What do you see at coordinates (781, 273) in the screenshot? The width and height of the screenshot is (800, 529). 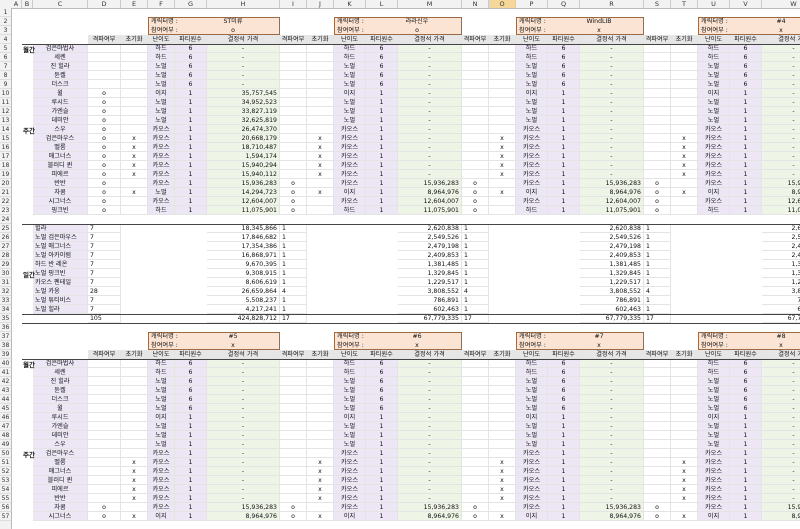 I see `daily-price: 1,329,845` at bounding box center [781, 273].